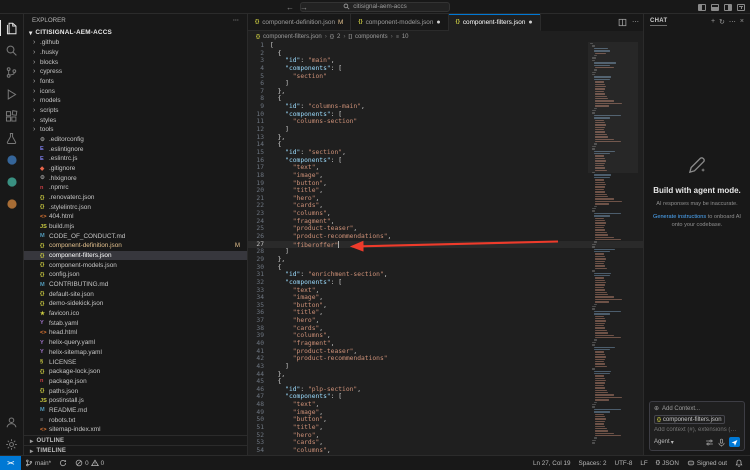  I want to click on notifications-status, so click(739, 463).